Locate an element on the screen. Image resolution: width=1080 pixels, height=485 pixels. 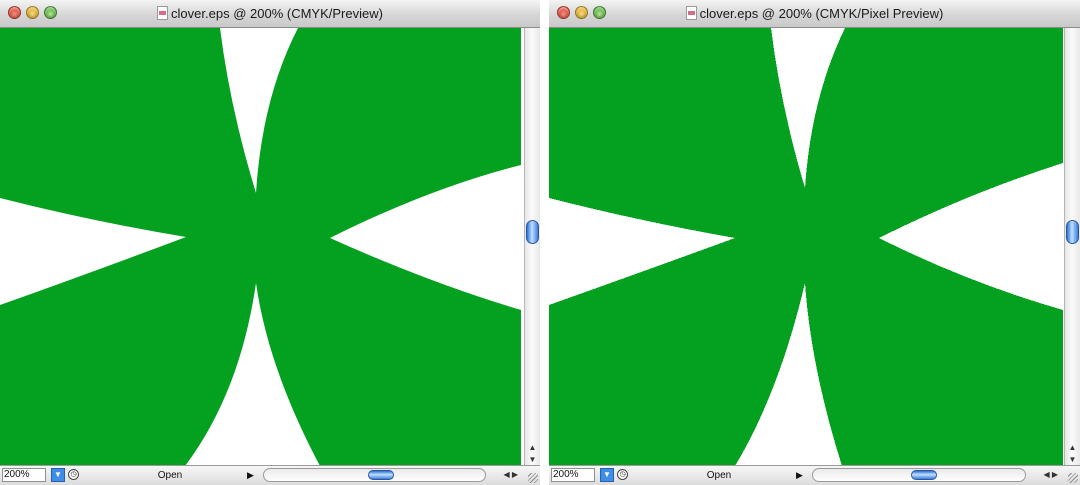
window-title-bar: clover.eps @ 200% (CMYK/Pixel Preview) is located at coordinates (814, 14).